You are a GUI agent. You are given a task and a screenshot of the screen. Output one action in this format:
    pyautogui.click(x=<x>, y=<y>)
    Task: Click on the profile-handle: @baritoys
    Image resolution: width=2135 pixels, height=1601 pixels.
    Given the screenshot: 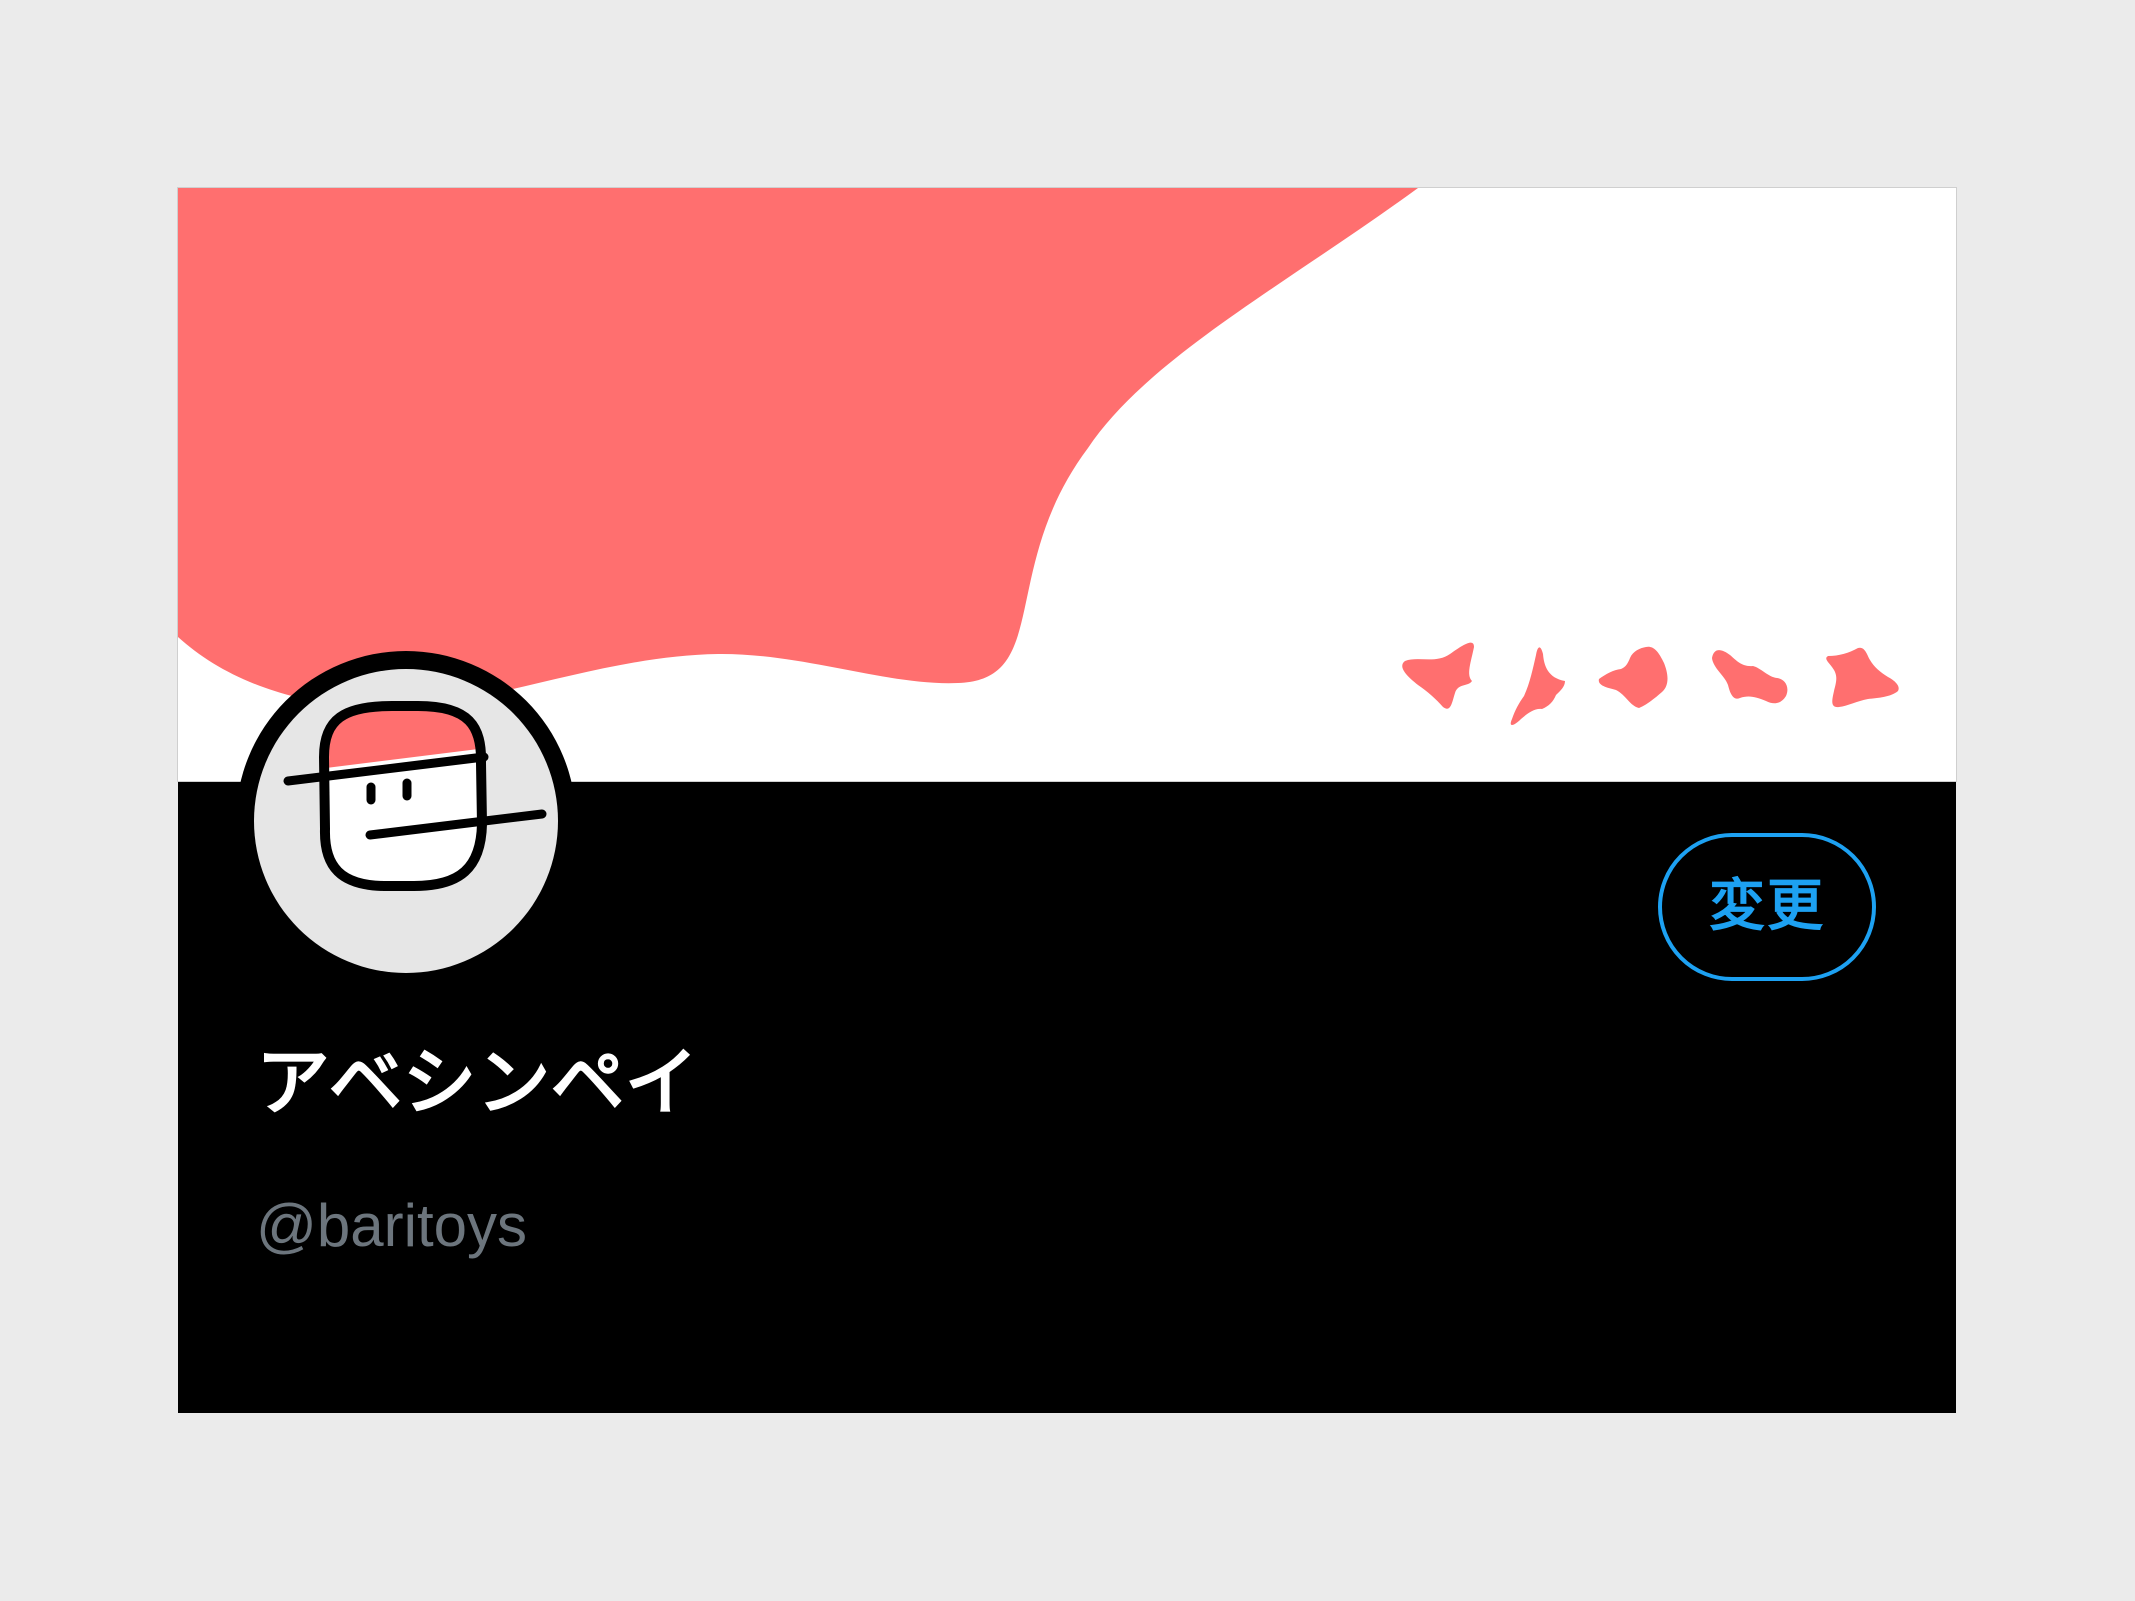 What is the action you would take?
    pyautogui.click(x=391, y=1225)
    